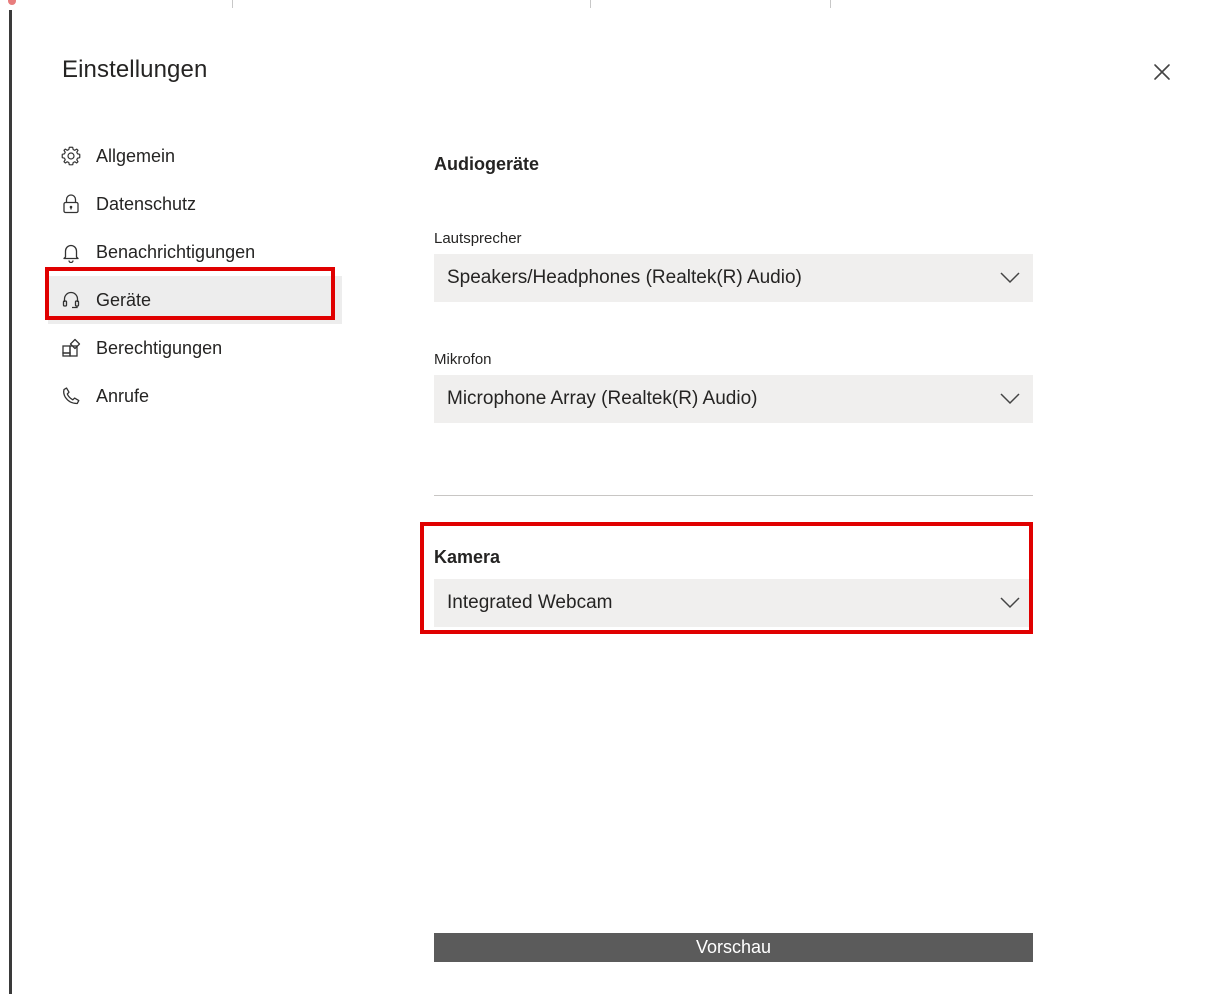 This screenshot has height=994, width=1205. I want to click on microphone-dropdown: Microphone Array (Realtek(R) Audio), so click(733, 399).